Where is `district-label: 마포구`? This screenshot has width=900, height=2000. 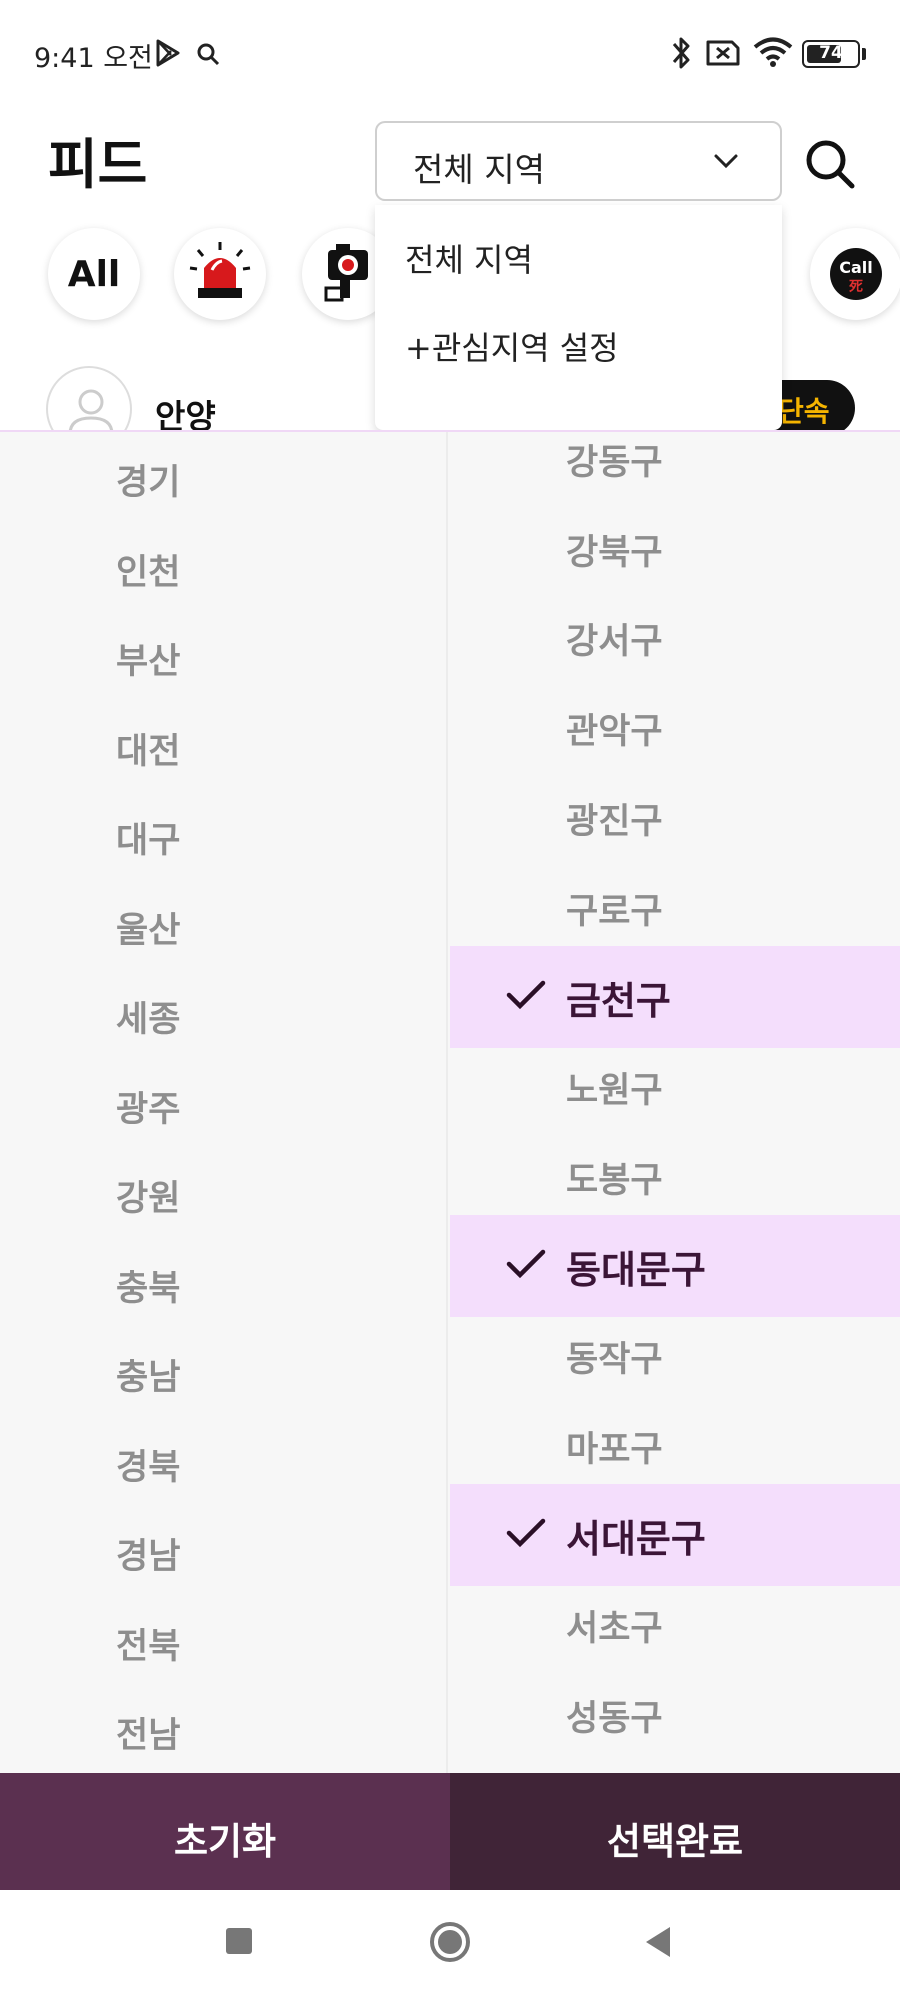 district-label: 마포구 is located at coordinates (614, 1449).